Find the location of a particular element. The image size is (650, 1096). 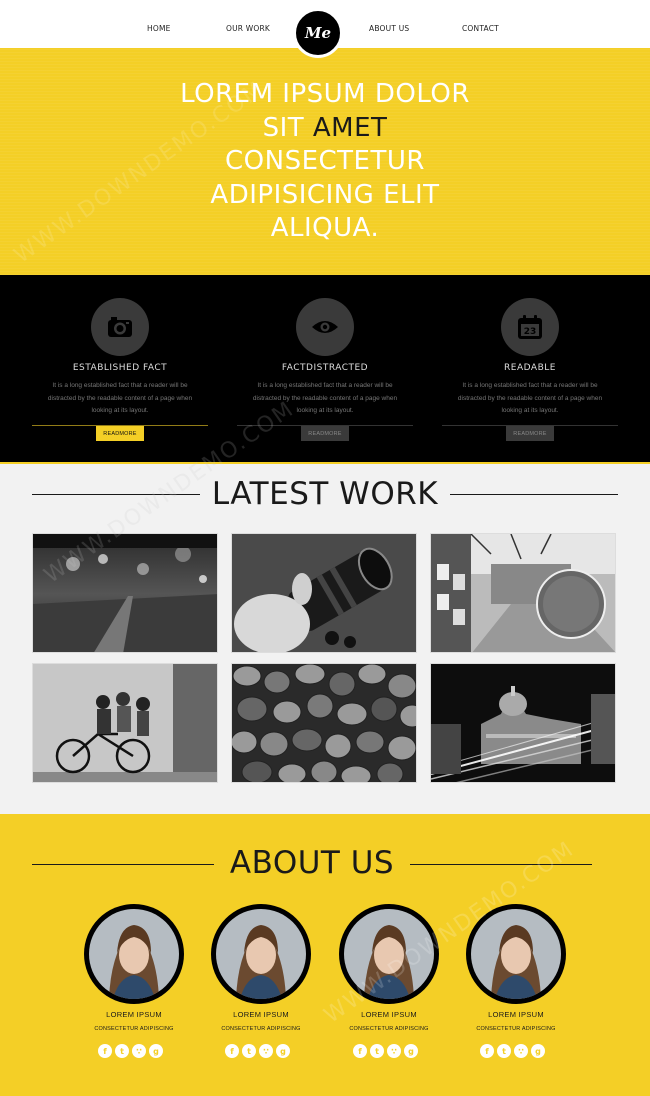

feature-title: FACTDISTRACTED is located at coordinates (325, 368).